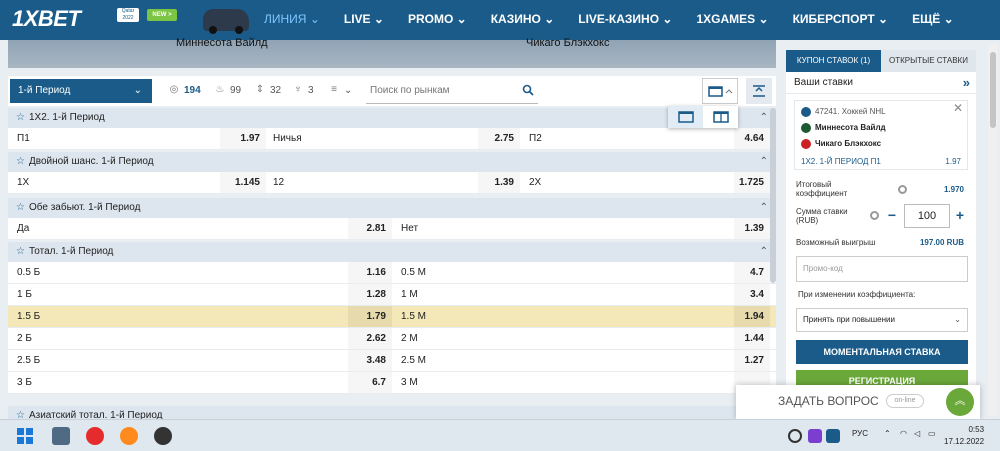 Image resolution: width=1000 pixels, height=451 pixels. What do you see at coordinates (993, 90) in the screenshot?
I see `scrollbar-thumb` at bounding box center [993, 90].